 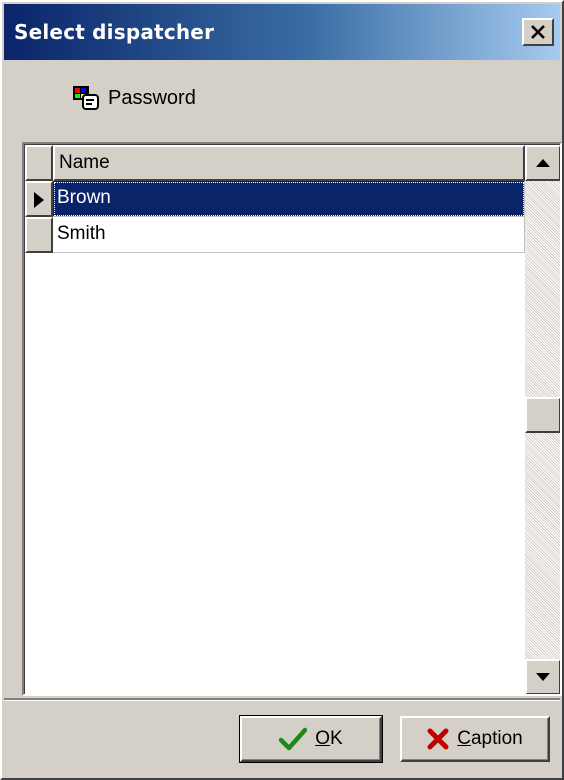 What do you see at coordinates (329, 738) in the screenshot?
I see `ok-label: OK` at bounding box center [329, 738].